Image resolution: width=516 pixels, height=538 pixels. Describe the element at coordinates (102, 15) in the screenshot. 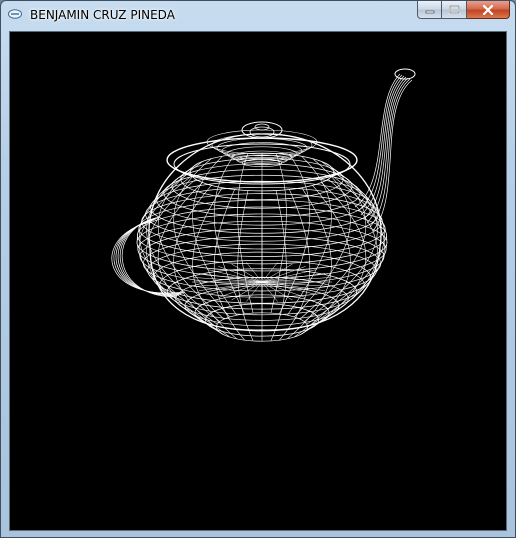

I see `window-title: BENJAMIN CRUZ PINEDA` at that location.